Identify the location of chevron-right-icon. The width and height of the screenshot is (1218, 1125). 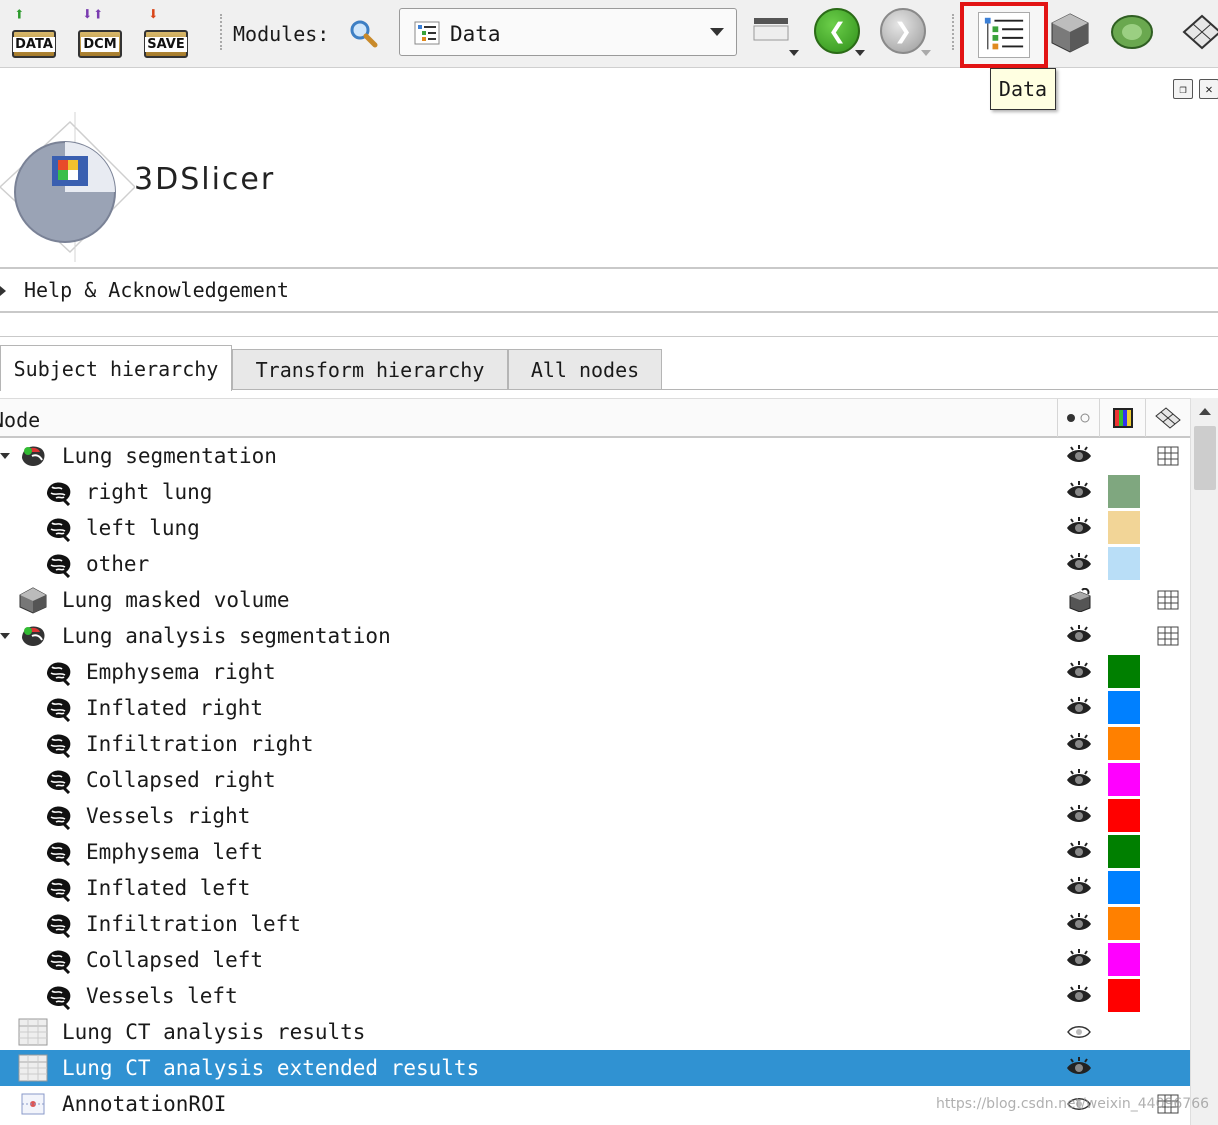
(3, 291).